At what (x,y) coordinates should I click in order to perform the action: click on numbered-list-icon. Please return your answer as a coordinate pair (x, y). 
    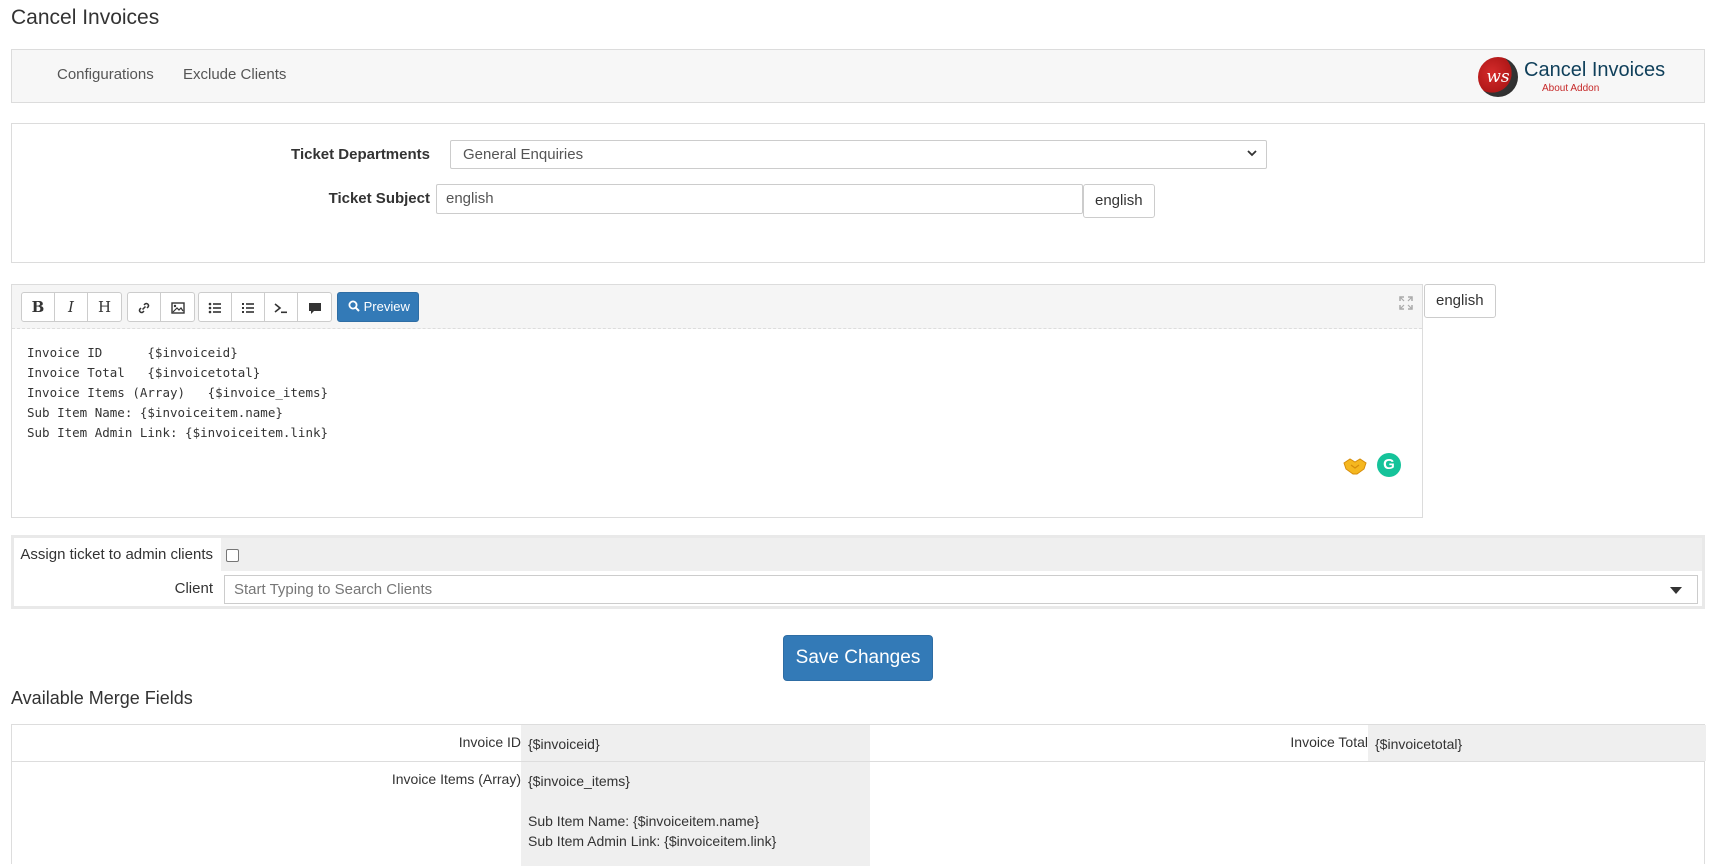
    Looking at the image, I should click on (248, 308).